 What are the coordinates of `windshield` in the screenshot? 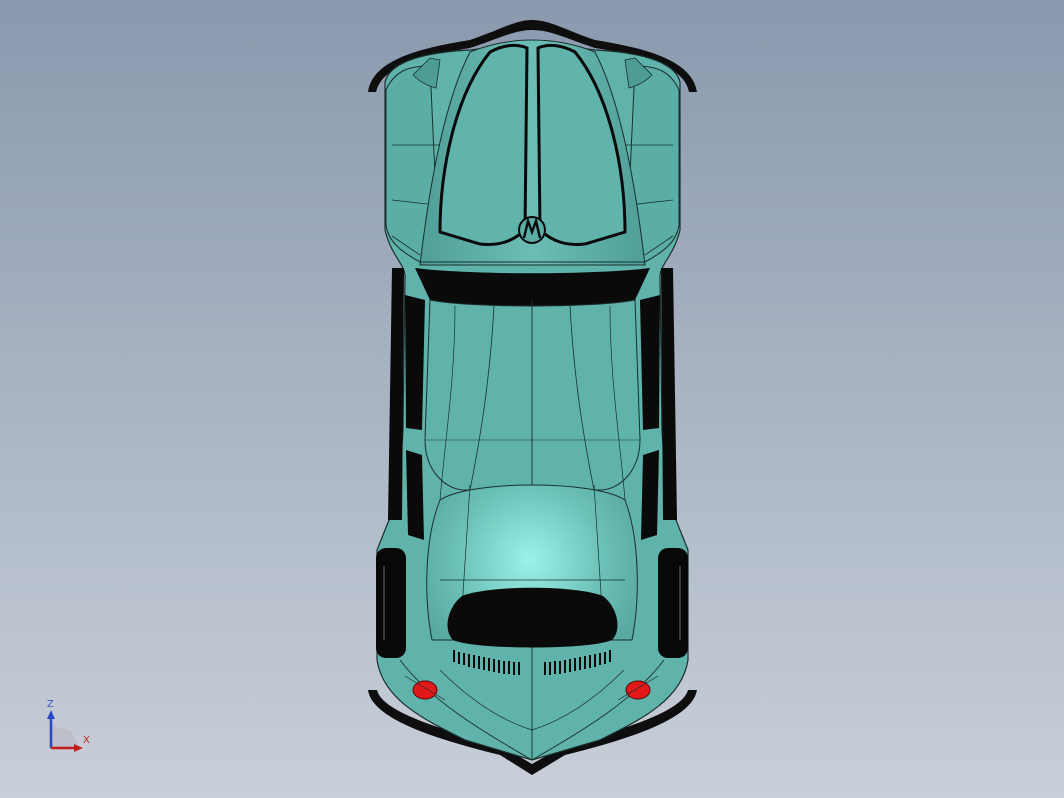 It's located at (532, 288).